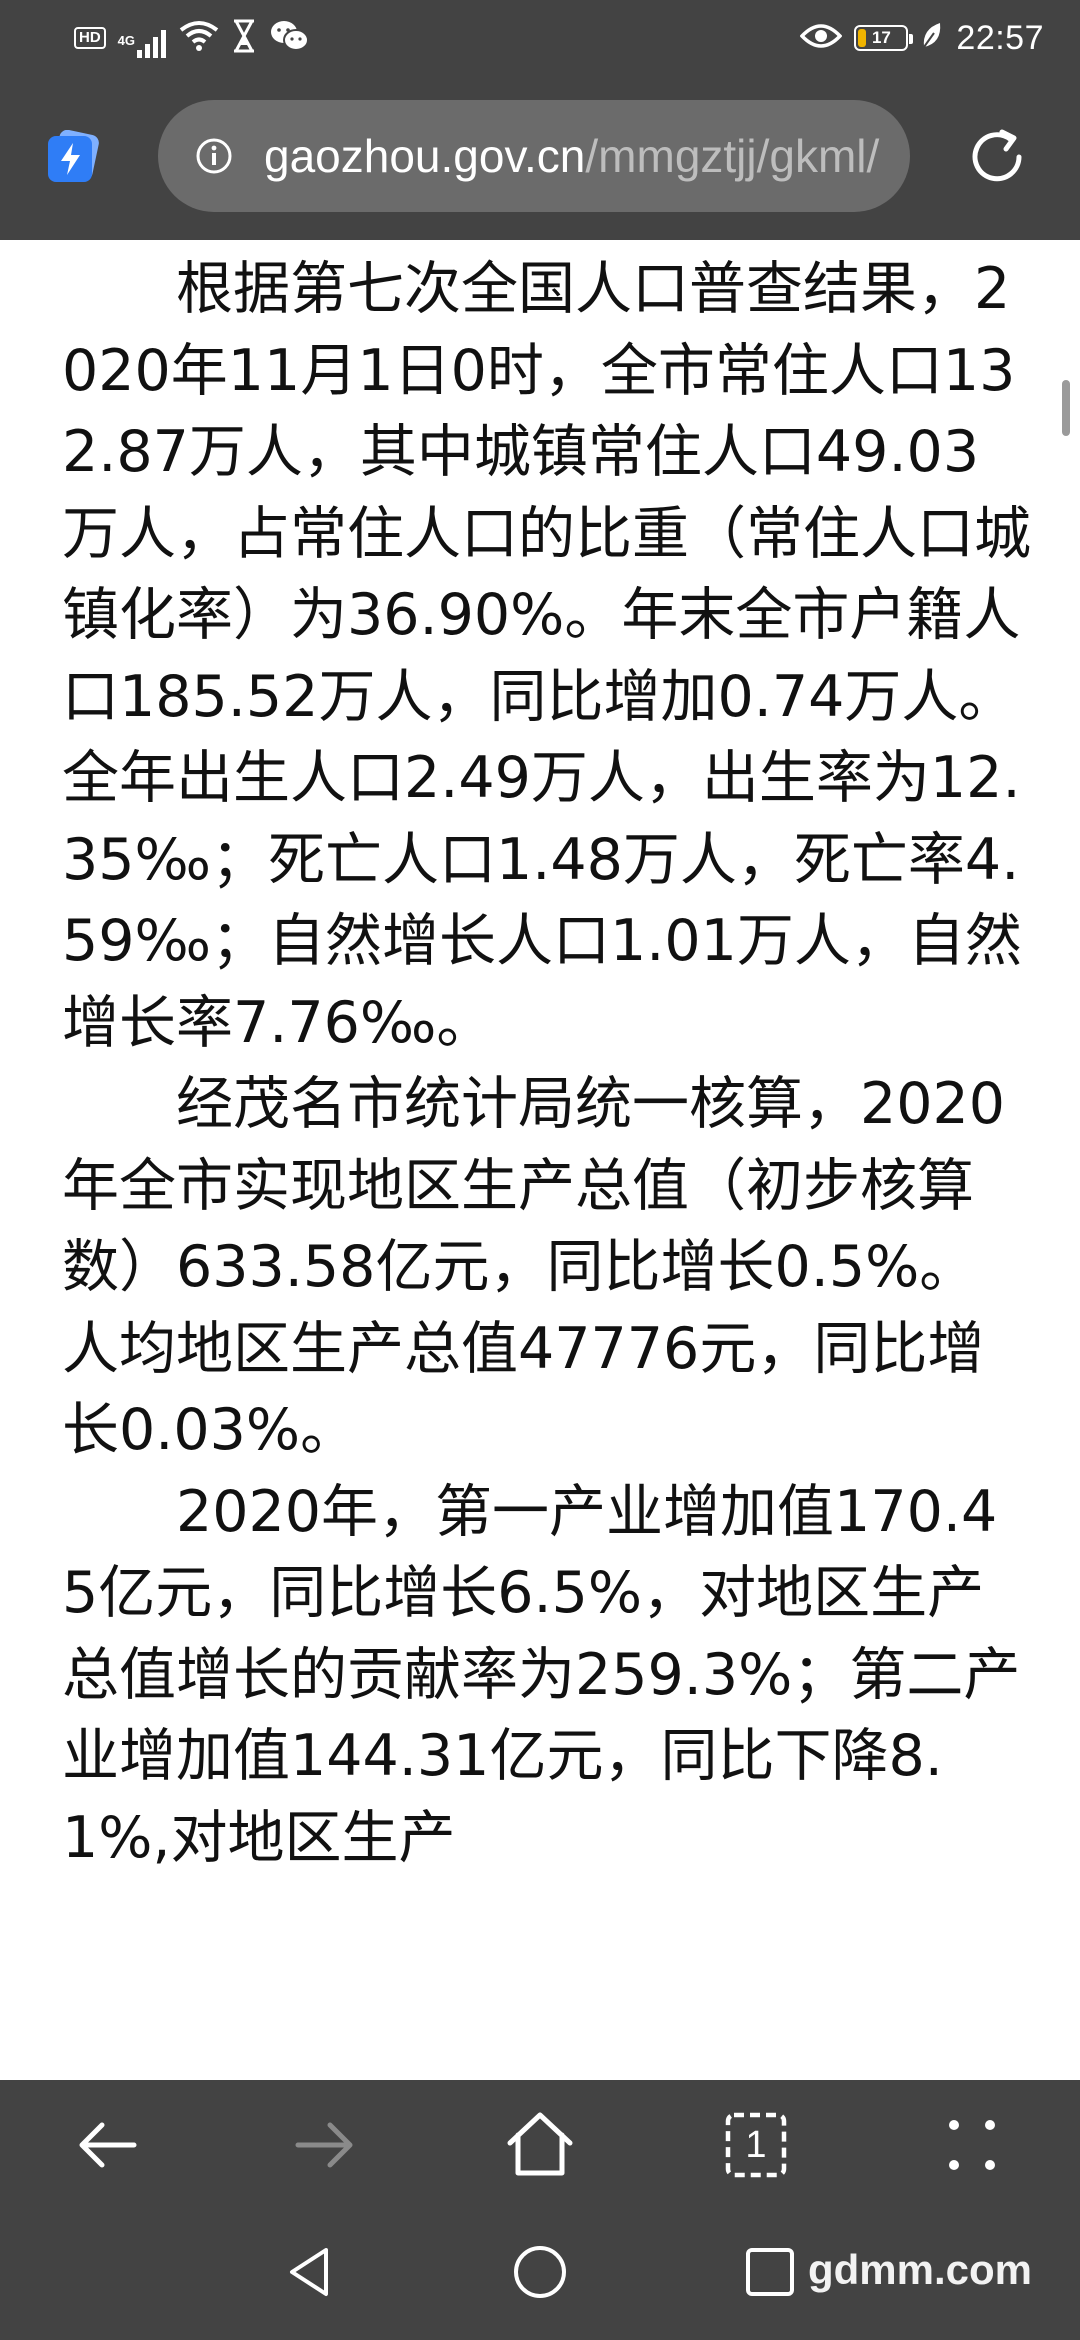 Image resolution: width=1080 pixels, height=2340 pixels. What do you see at coordinates (932, 38) in the screenshot?
I see `leaf-icon` at bounding box center [932, 38].